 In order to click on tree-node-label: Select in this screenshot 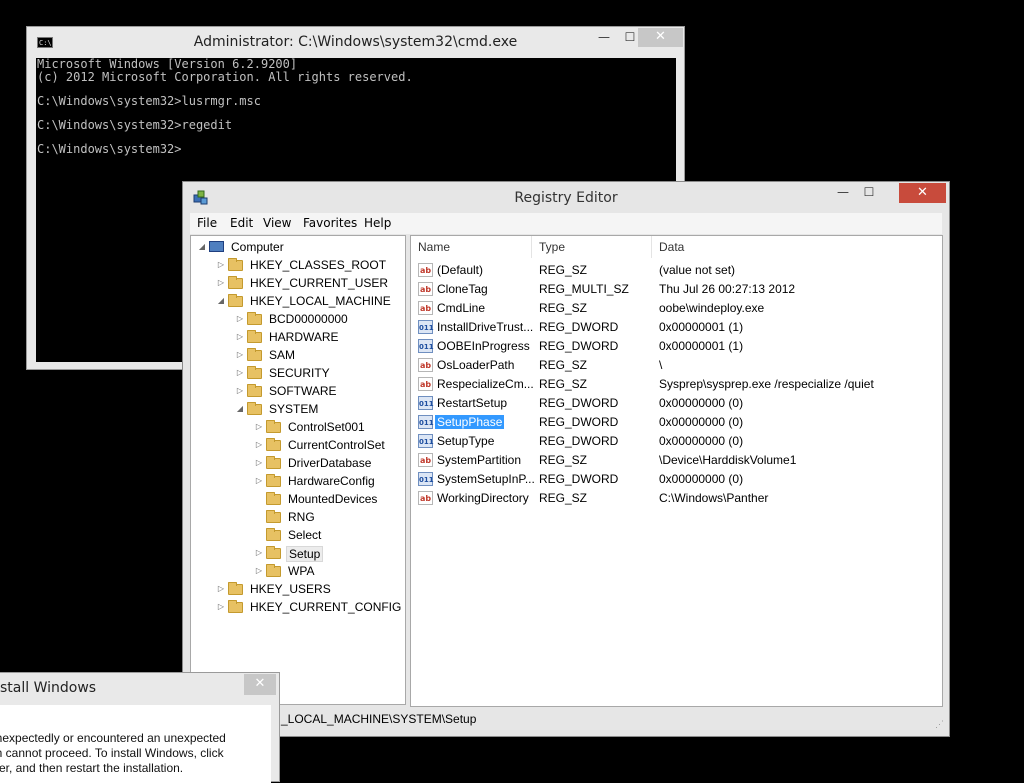, I will do `click(304, 535)`.